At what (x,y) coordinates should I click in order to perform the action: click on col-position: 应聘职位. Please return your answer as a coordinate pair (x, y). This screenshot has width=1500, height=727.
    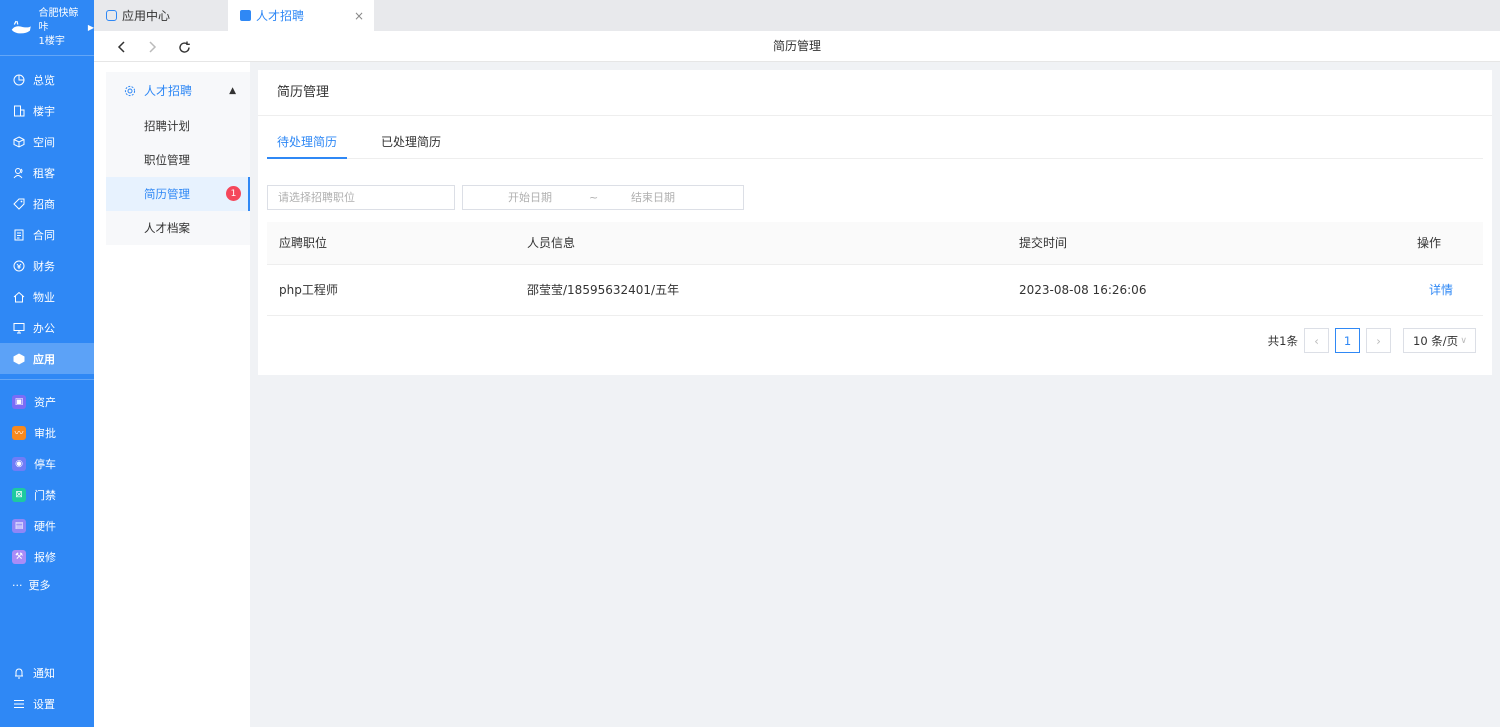
    Looking at the image, I should click on (303, 243).